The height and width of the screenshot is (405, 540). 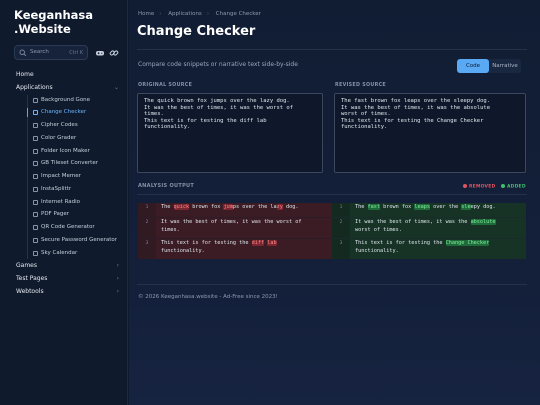 What do you see at coordinates (30, 291) in the screenshot?
I see `sidebar-item-label: Webtools` at bounding box center [30, 291].